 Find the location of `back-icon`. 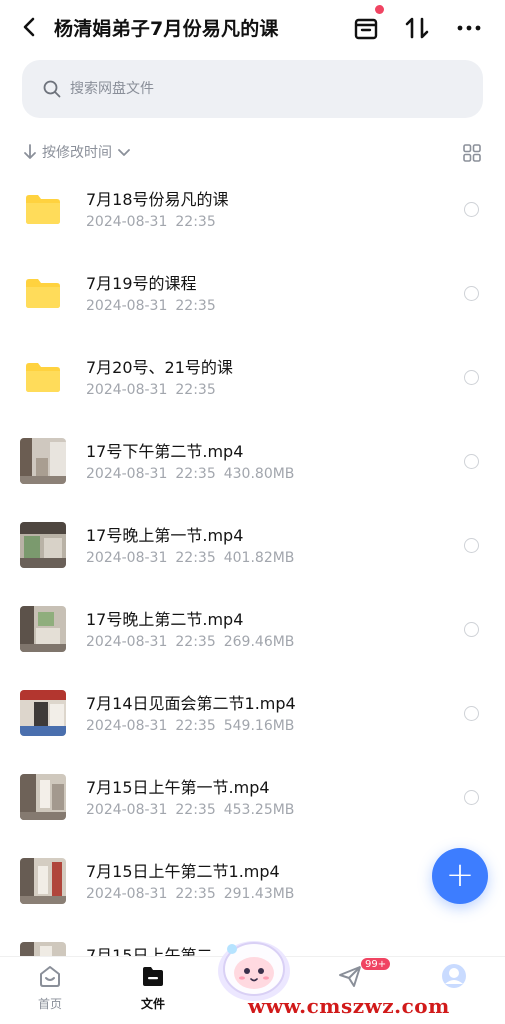

back-icon is located at coordinates (29, 27).